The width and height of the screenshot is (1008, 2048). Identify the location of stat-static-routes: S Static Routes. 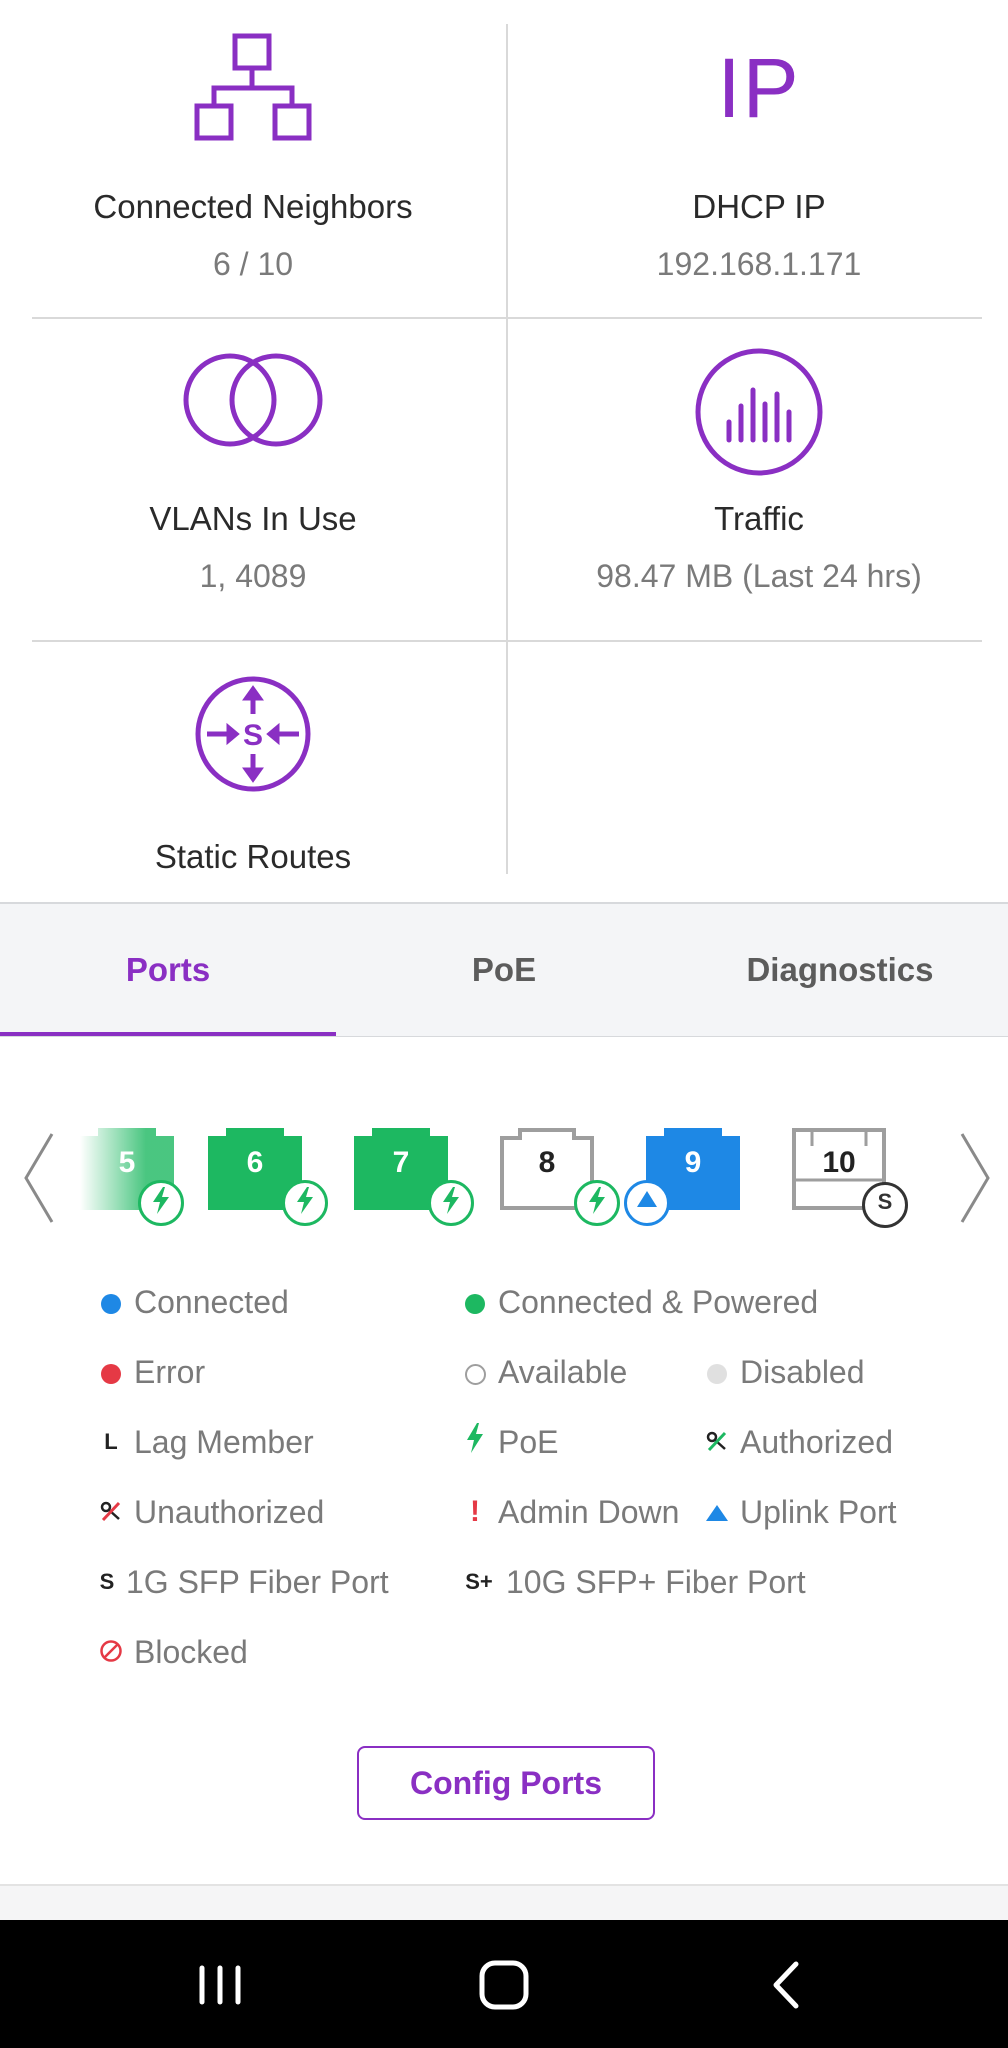
(253, 775).